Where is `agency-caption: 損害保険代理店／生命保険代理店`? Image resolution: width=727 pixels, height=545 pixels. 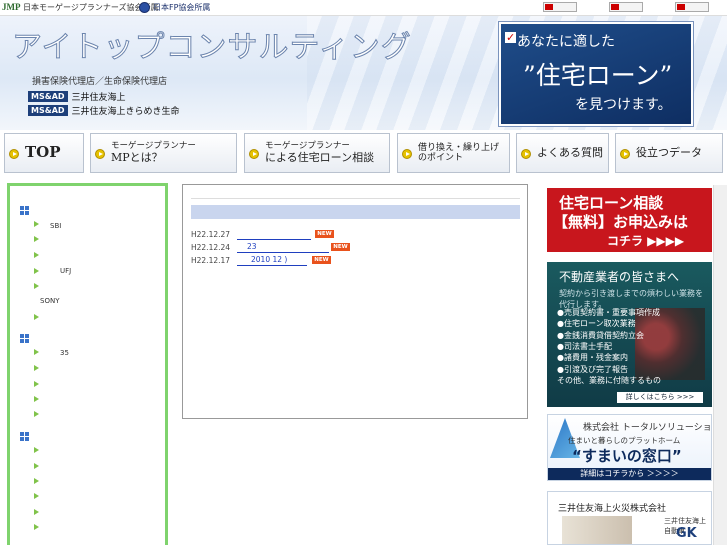 agency-caption: 損害保険代理店／生命保険代理店 is located at coordinates (100, 82).